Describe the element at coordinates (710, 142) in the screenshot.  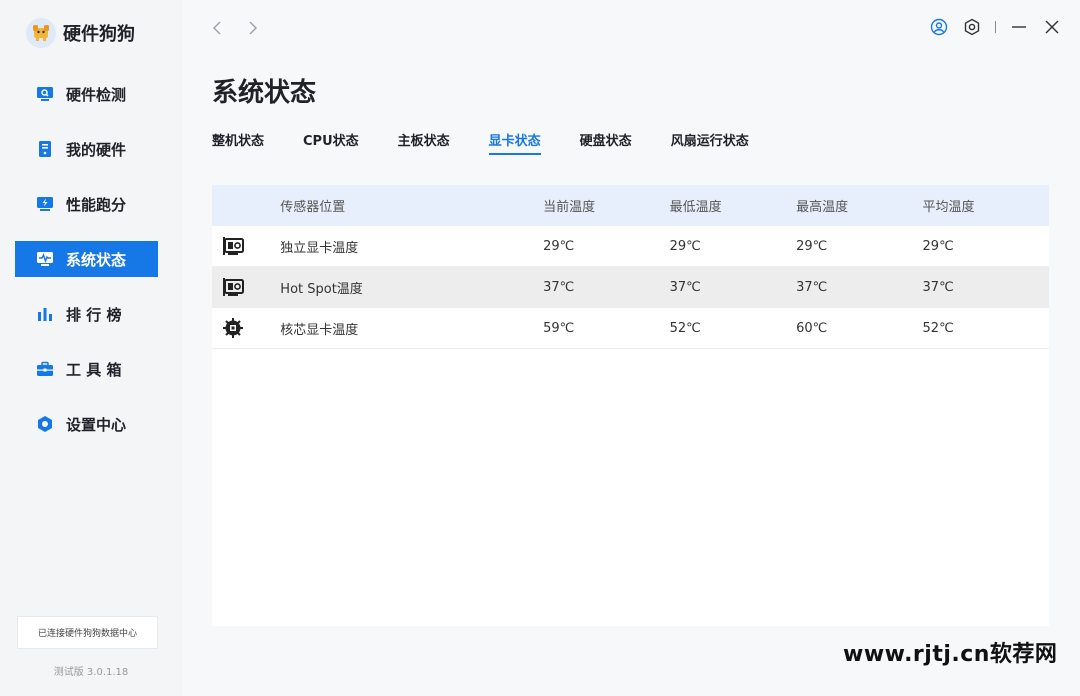
I see `tab-fan: 风扇运行状态` at that location.